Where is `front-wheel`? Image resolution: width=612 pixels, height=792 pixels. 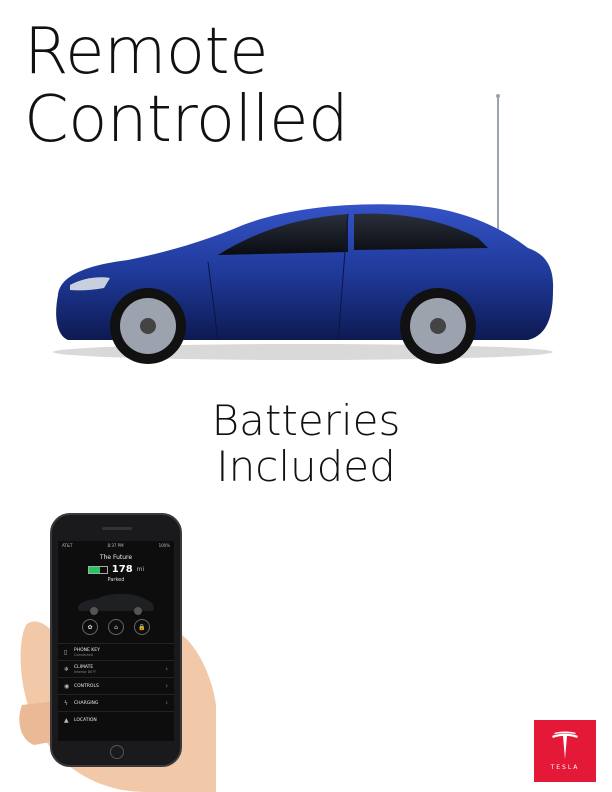 front-wheel is located at coordinates (148, 326).